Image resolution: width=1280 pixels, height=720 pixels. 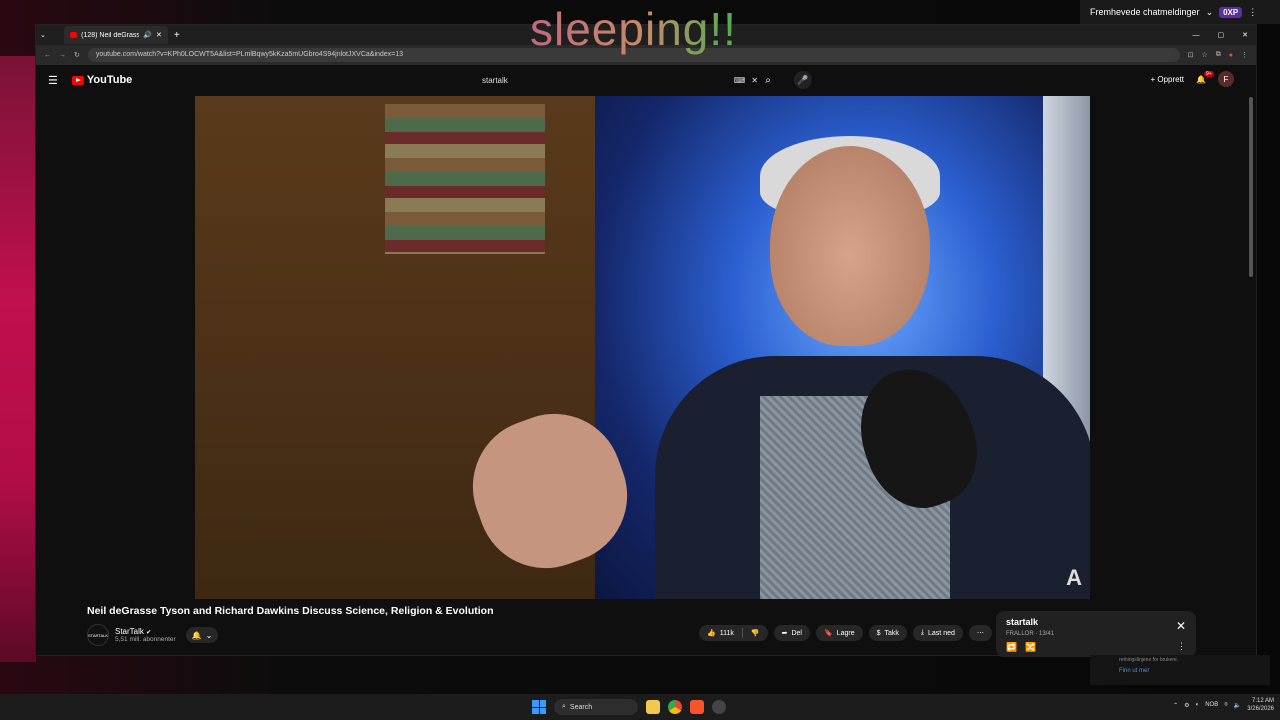 I want to click on channel-name: StarTalk, so click(x=129, y=631).